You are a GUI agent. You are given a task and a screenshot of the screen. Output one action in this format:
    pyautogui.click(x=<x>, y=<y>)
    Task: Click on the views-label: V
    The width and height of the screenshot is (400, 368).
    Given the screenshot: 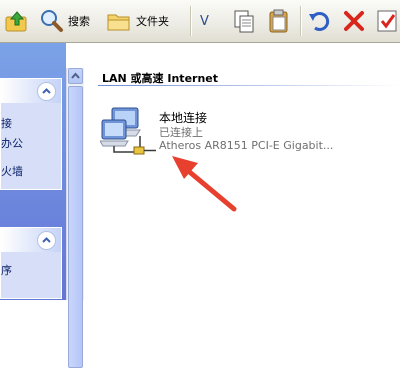 What is the action you would take?
    pyautogui.click(x=204, y=21)
    